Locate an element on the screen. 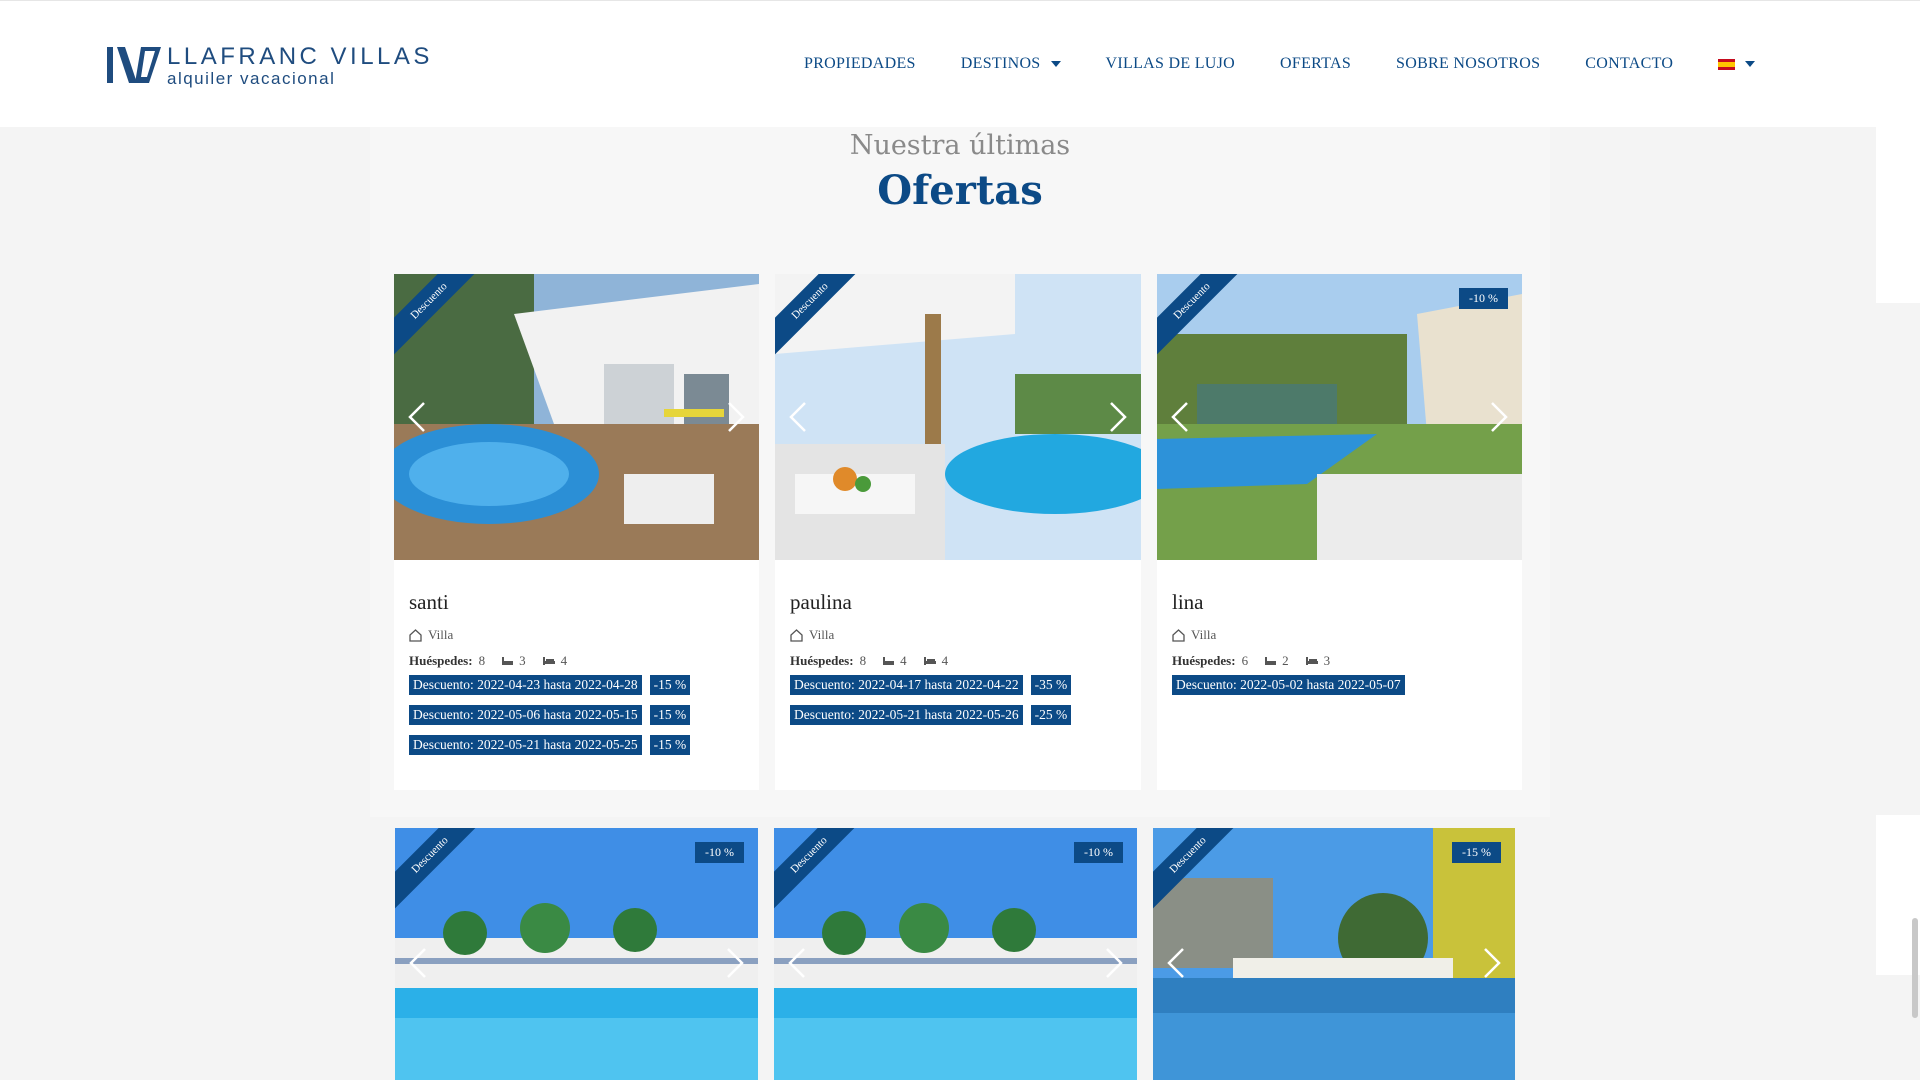 Image resolution: width=1920 pixels, height=1080 pixels. spain-flag-icon is located at coordinates (1727, 64).